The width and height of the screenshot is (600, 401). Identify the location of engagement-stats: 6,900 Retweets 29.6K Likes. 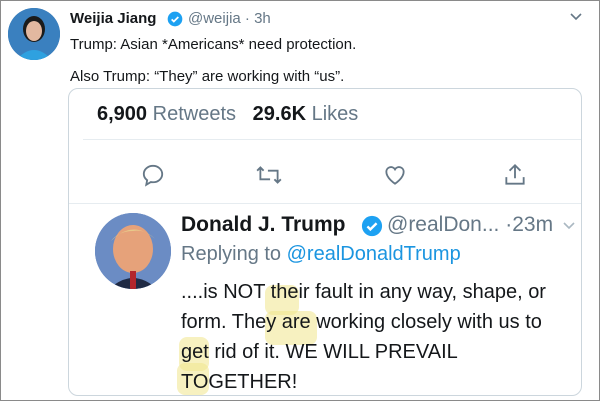
(227, 114).